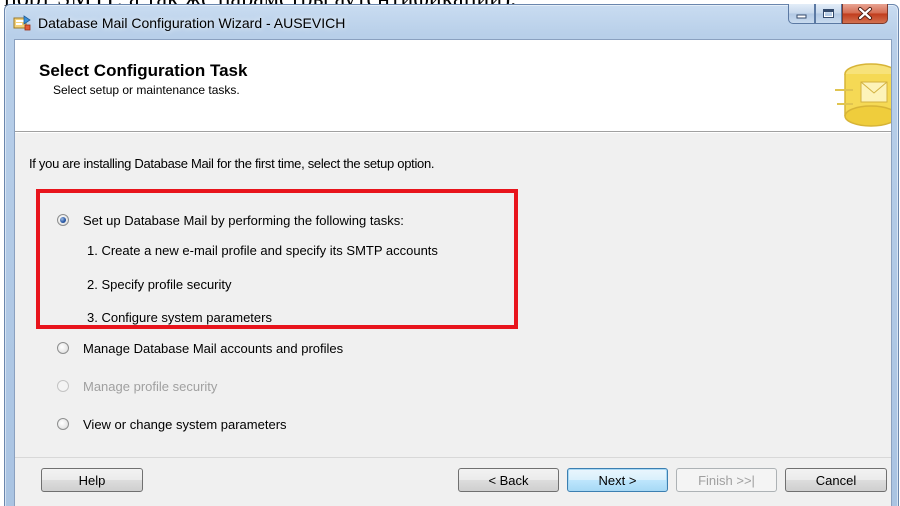  Describe the element at coordinates (453, 457) in the screenshot. I see `footer-separator` at that location.